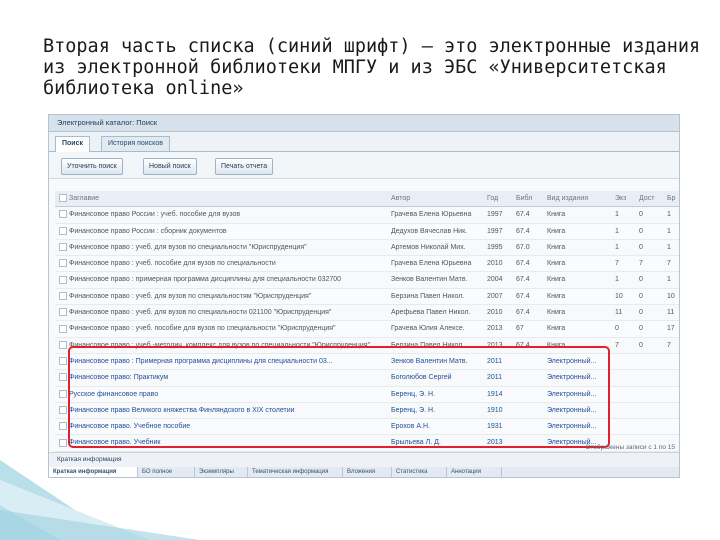 The width and height of the screenshot is (720, 540). What do you see at coordinates (671, 313) in the screenshot?
I see `cell-issued: 11` at bounding box center [671, 313].